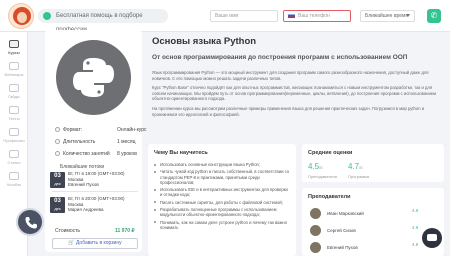  Describe the element at coordinates (14, 44) in the screenshot. I see `courses-icon` at that location.